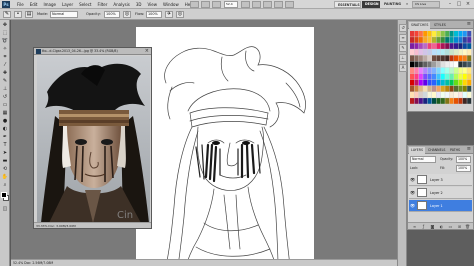 The height and width of the screenshot is (266, 474). What do you see at coordinates (467, 226) in the screenshot?
I see `delete-layer-icon: 🗑` at bounding box center [467, 226].